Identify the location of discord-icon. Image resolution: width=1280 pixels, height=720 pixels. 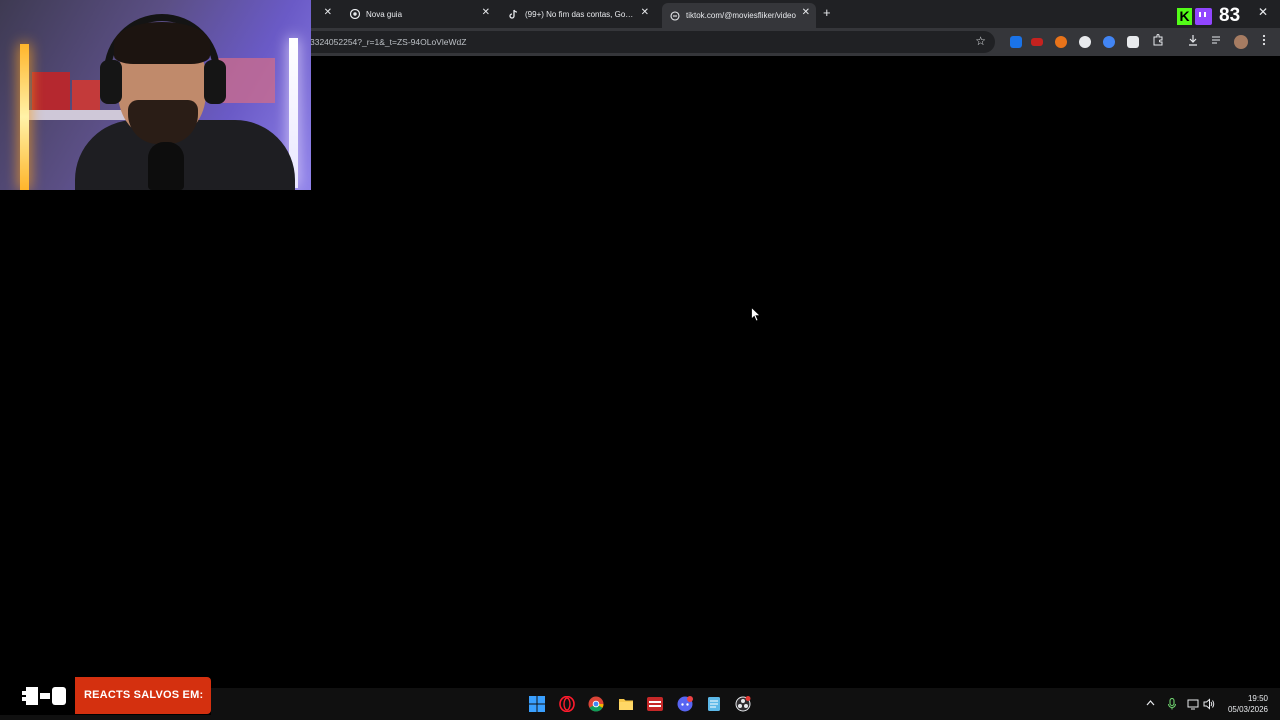
(685, 704).